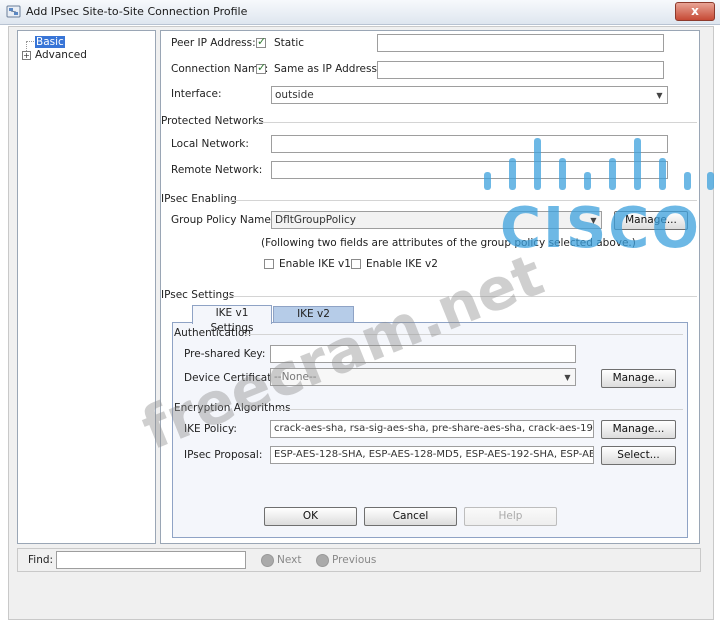  Describe the element at coordinates (354, 560) in the screenshot. I see `previous-label: Previous` at that location.